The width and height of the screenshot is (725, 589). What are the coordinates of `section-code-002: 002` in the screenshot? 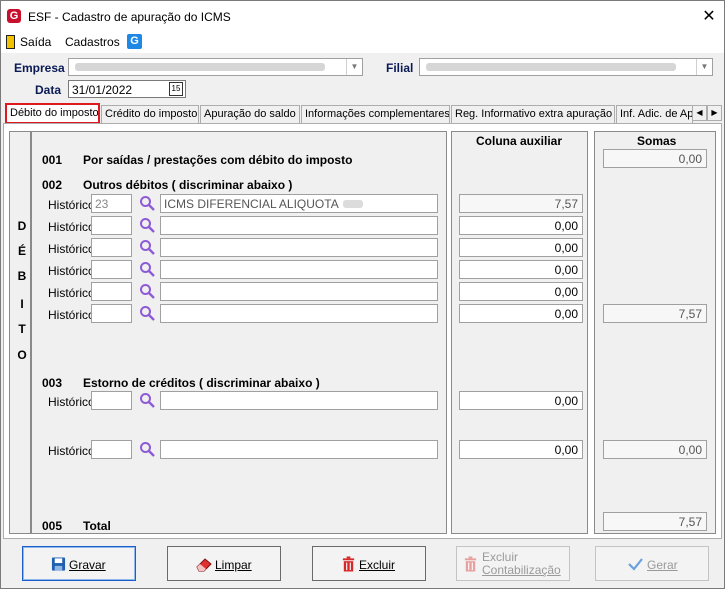 It's located at (52, 185).